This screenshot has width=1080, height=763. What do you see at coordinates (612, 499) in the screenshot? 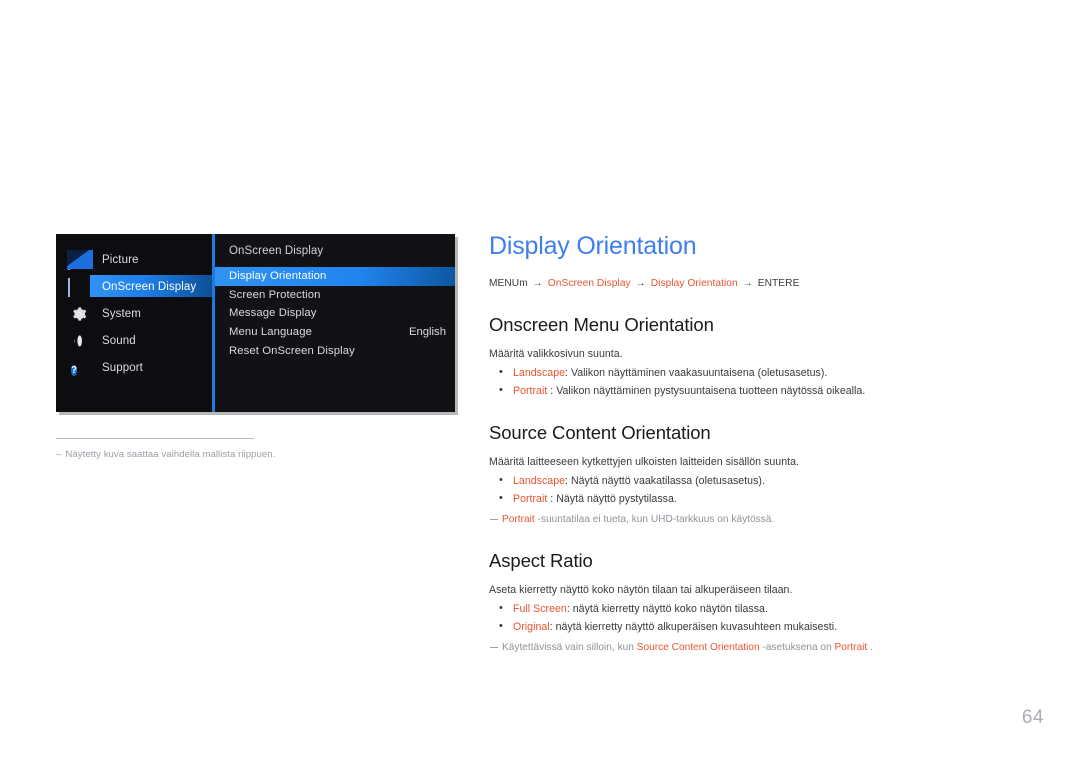
I see `option-description: : Näytä näyttö pystytilassa.` at bounding box center [612, 499].